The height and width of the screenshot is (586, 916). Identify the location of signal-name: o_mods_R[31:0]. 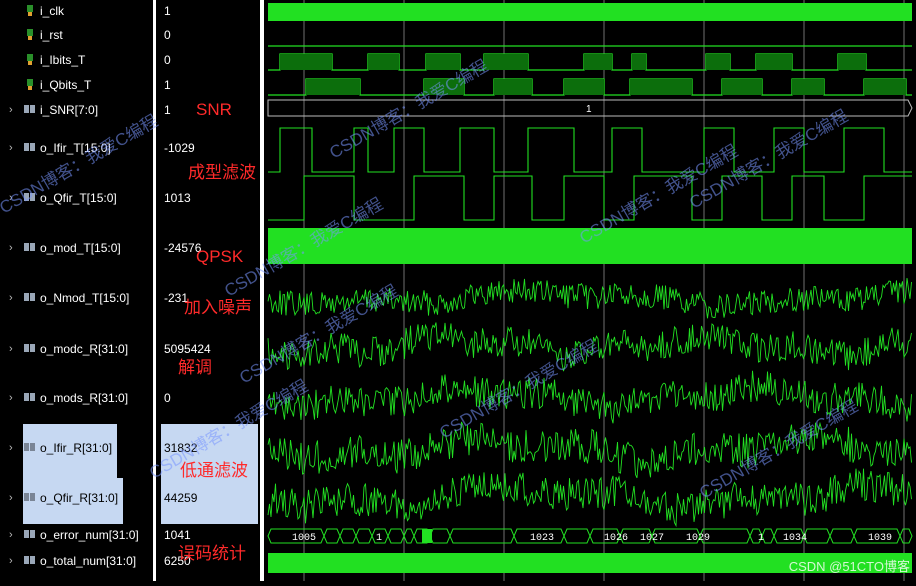
(84, 398).